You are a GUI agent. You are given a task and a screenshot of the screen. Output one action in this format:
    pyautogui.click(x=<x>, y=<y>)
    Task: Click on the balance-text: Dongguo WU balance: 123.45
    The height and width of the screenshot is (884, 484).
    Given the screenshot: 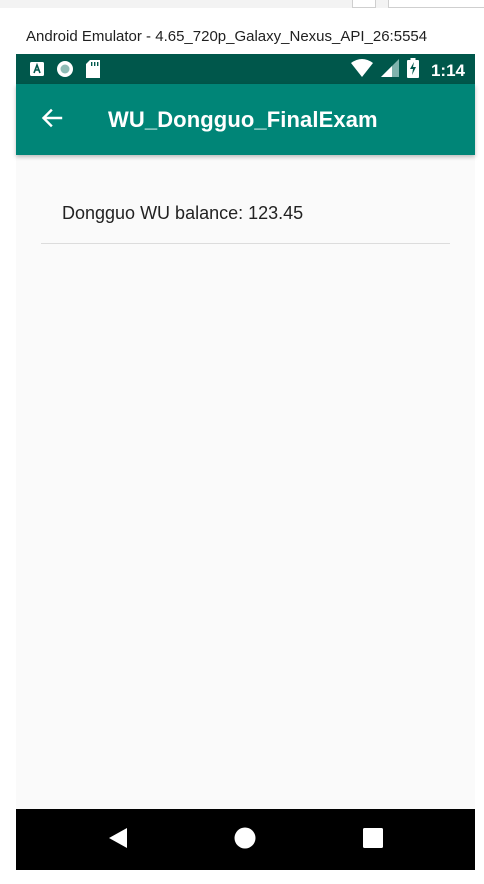 What is the action you would take?
    pyautogui.click(x=183, y=213)
    